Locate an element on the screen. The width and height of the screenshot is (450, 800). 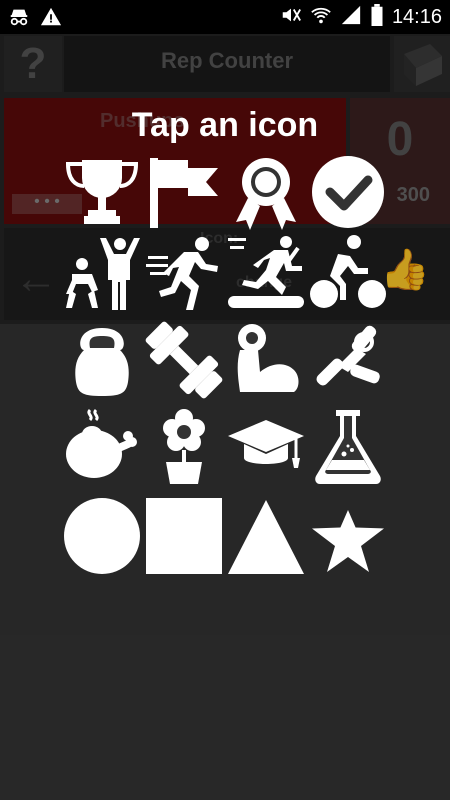
cycling-icon is located at coordinates (348, 274).